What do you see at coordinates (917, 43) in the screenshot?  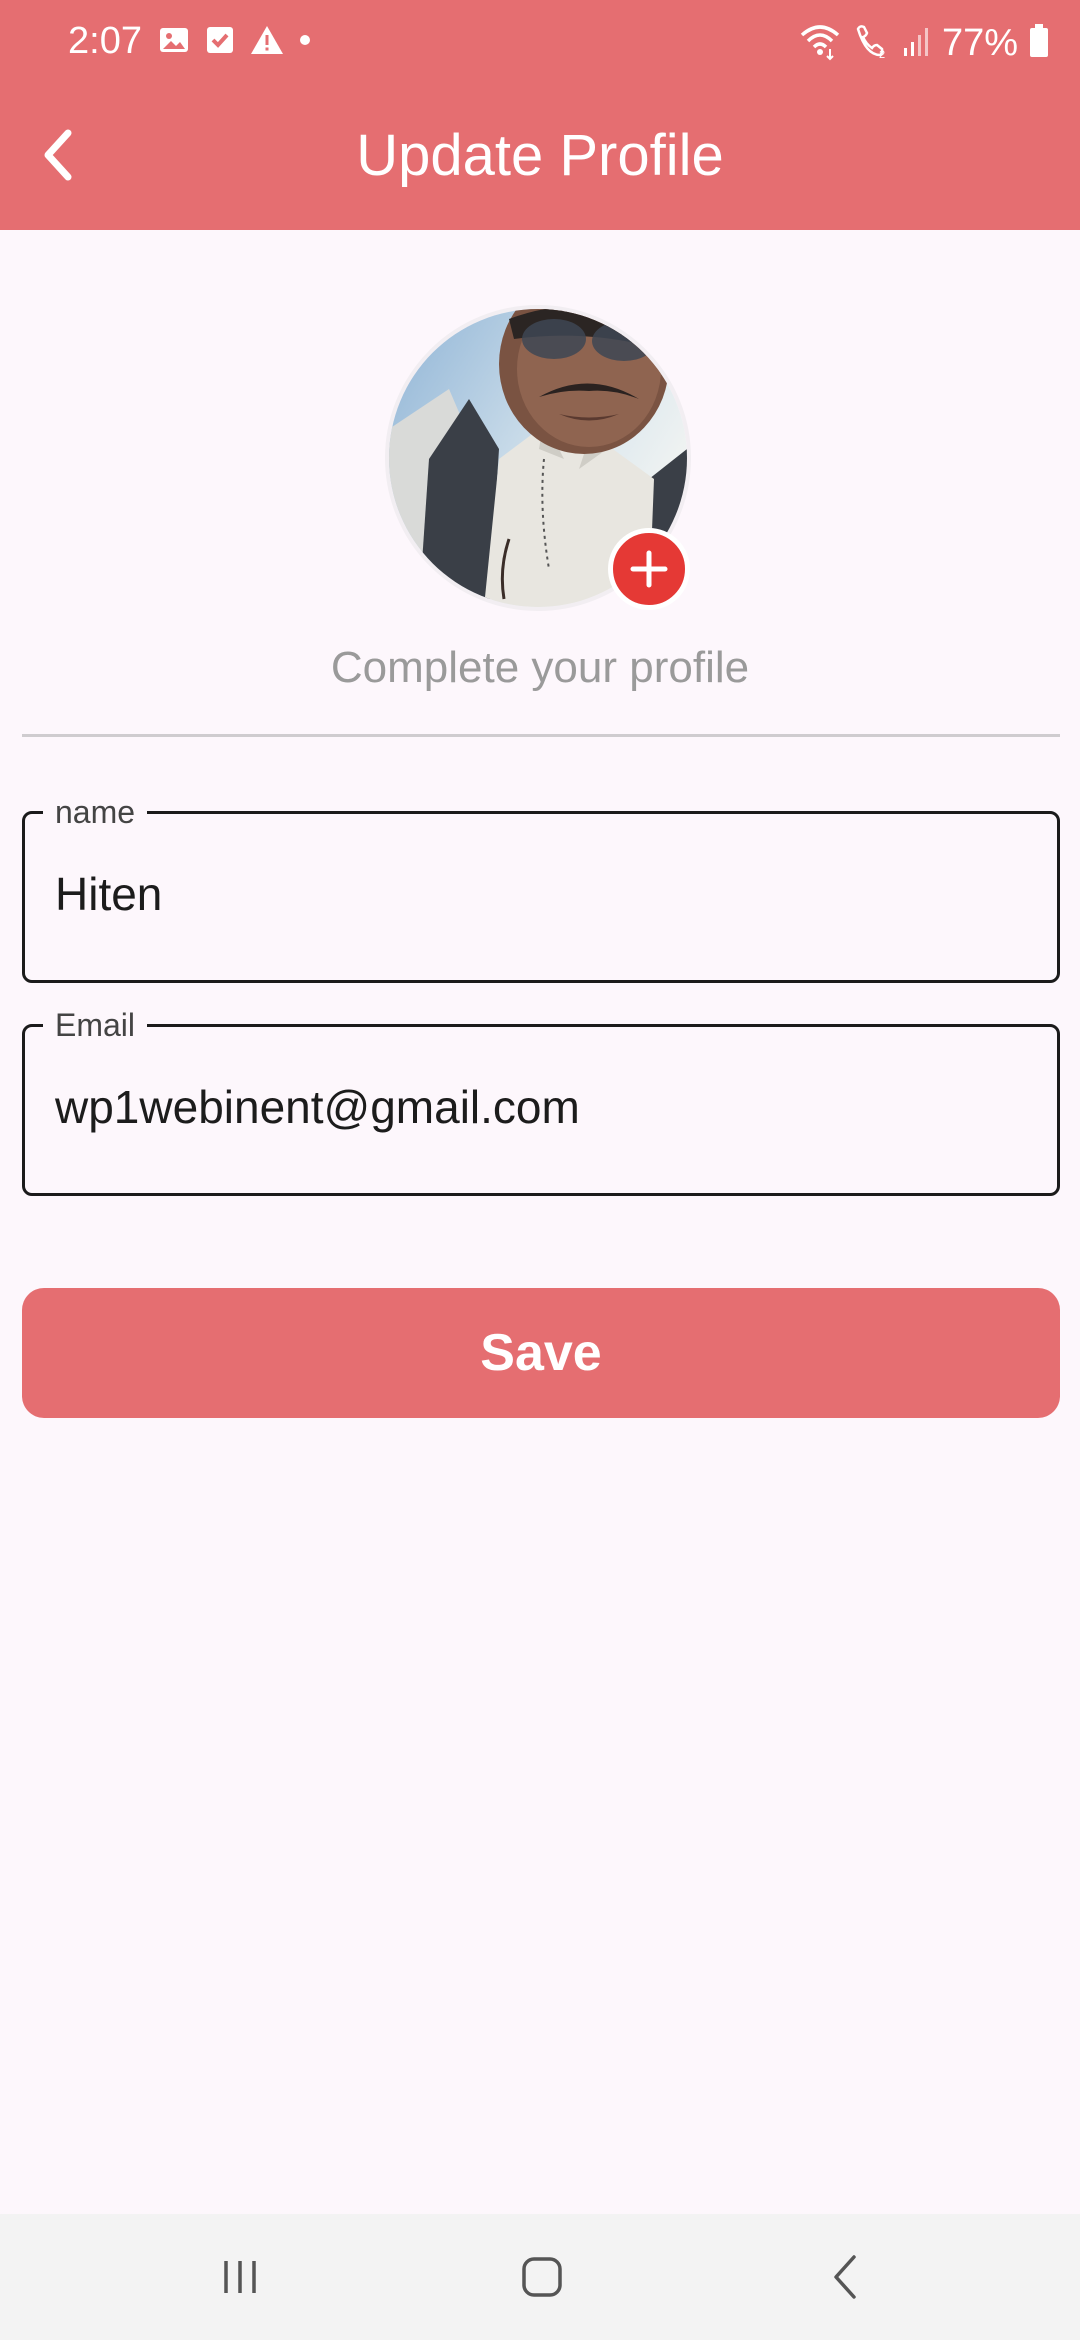 I see `signal-icon` at bounding box center [917, 43].